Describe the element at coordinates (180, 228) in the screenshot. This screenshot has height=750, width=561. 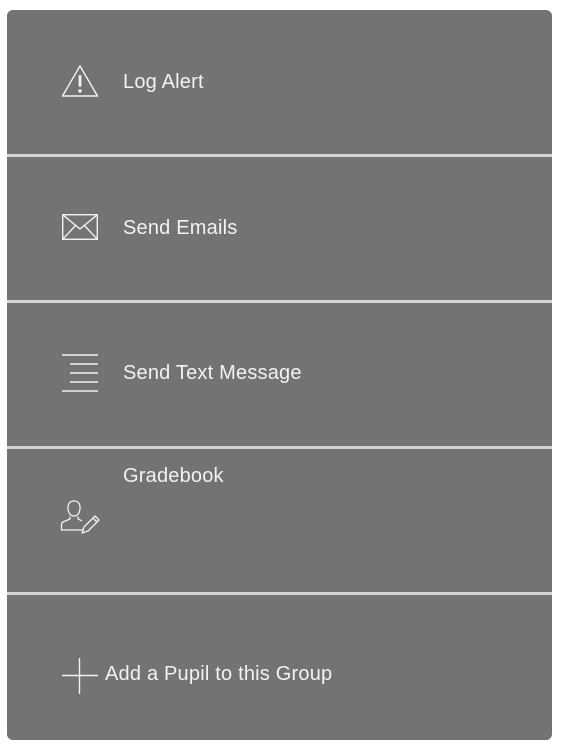
I see `menu-item-label: Send Emails` at that location.